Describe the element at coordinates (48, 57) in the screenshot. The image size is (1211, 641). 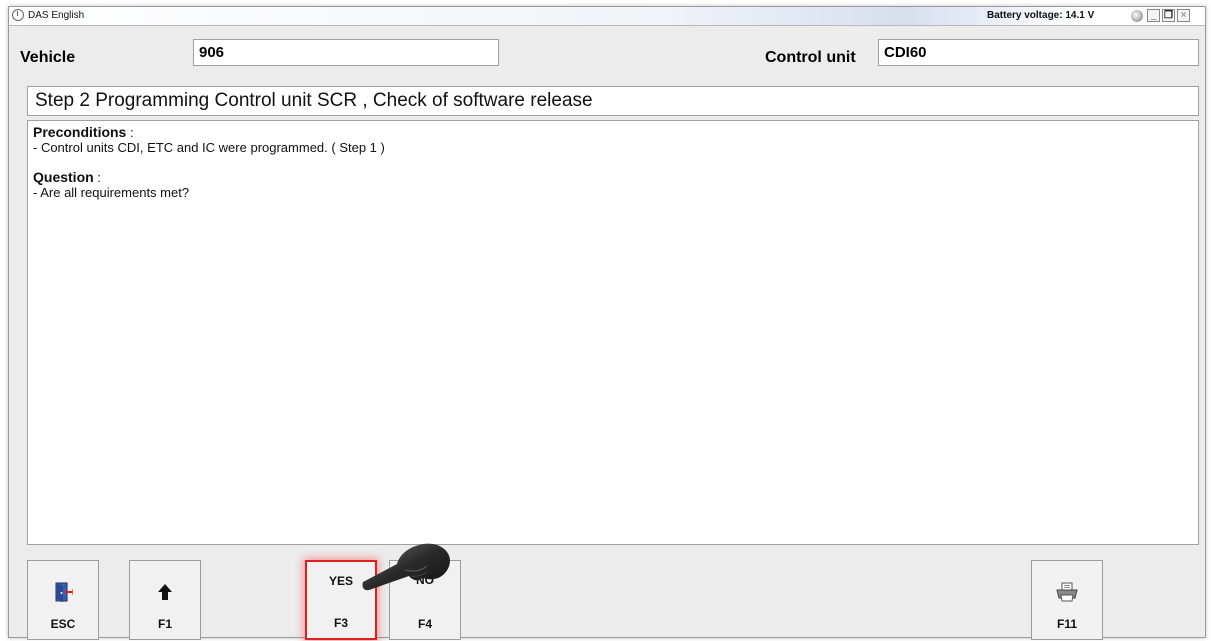
I see `vehicle-label: Vehicle` at that location.